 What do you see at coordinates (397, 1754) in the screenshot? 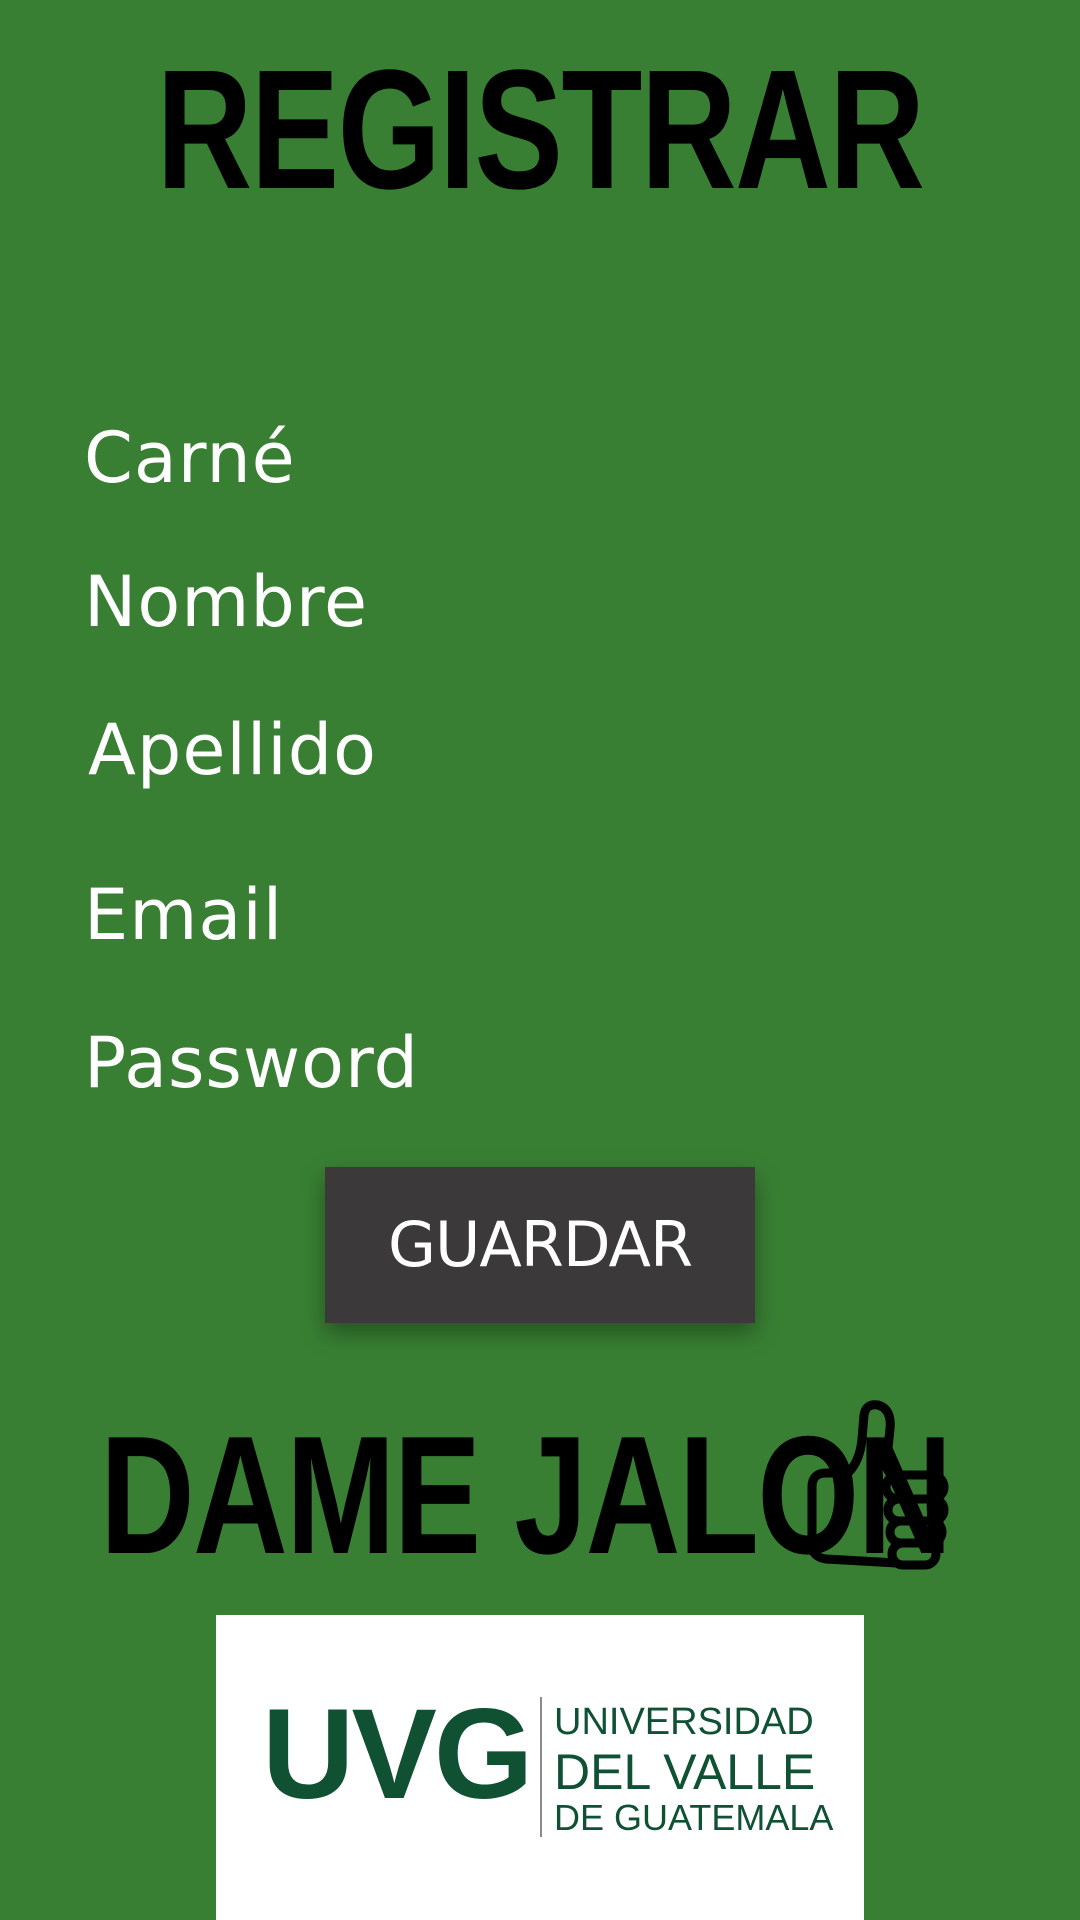
I see `logo-abbr: UVG` at bounding box center [397, 1754].